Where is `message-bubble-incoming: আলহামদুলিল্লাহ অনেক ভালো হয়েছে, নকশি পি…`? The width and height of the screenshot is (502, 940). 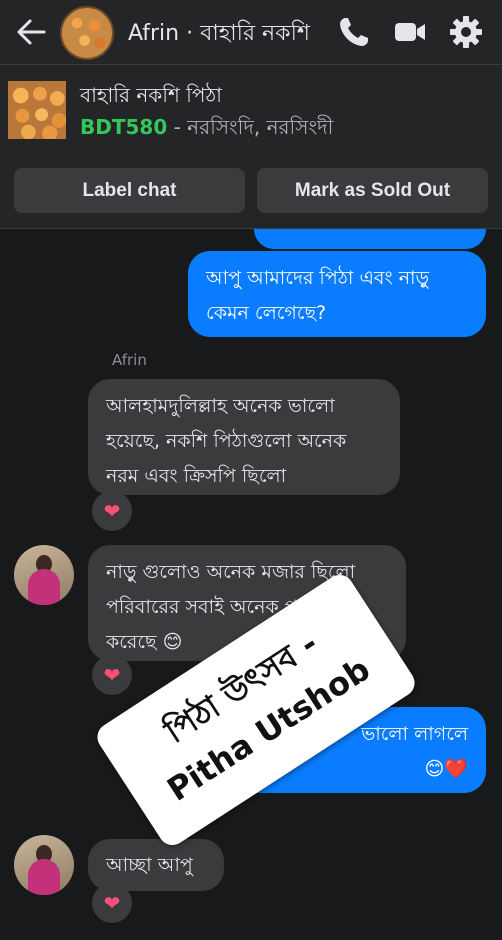
message-bubble-incoming: আলহামদুলিল্লাহ অনেক ভালো হয়েছে, নকশি পি… is located at coordinates (244, 437).